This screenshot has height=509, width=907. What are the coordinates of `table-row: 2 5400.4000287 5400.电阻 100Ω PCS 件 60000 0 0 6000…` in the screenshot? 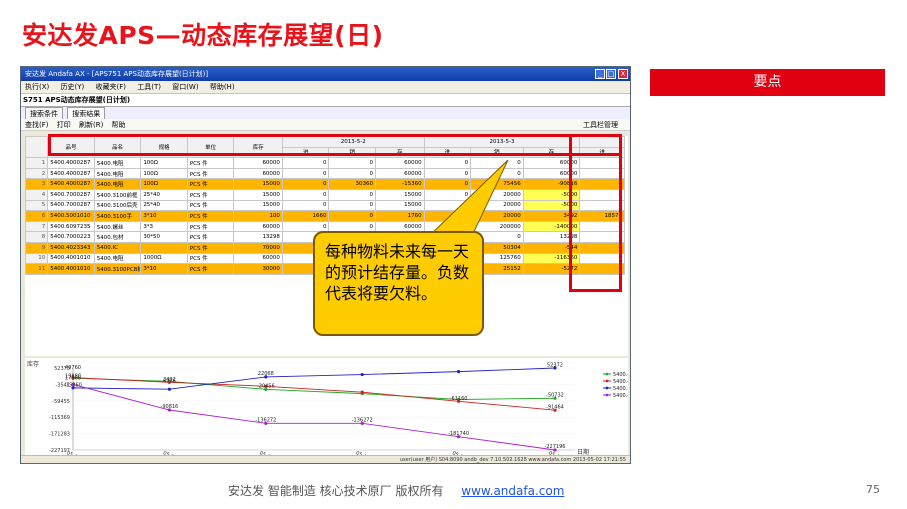 It's located at (325, 173).